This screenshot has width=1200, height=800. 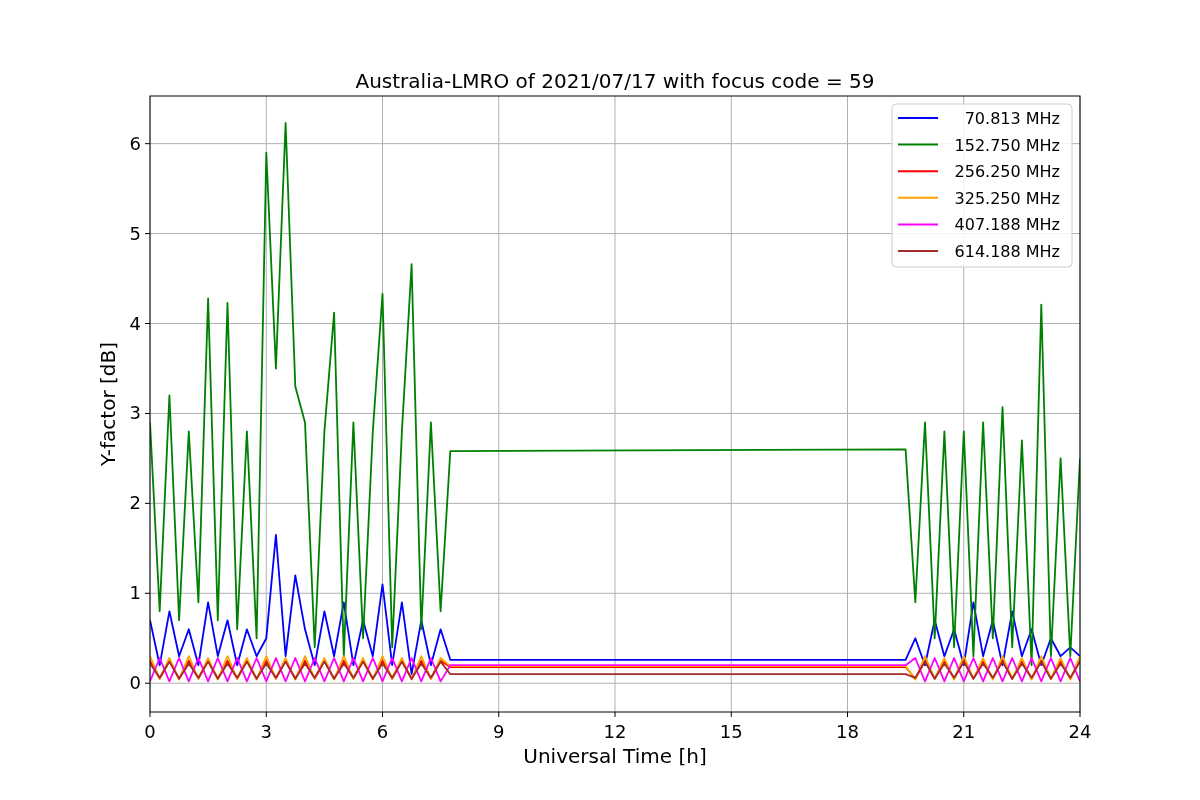 What do you see at coordinates (731, 731) in the screenshot?
I see `x-tick-label: 15` at bounding box center [731, 731].